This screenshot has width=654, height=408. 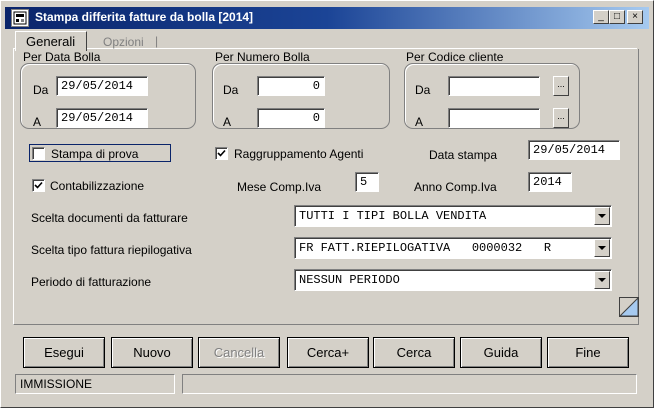 I want to click on group-title-data-bolla: Per Data Bolla, so click(x=62, y=57).